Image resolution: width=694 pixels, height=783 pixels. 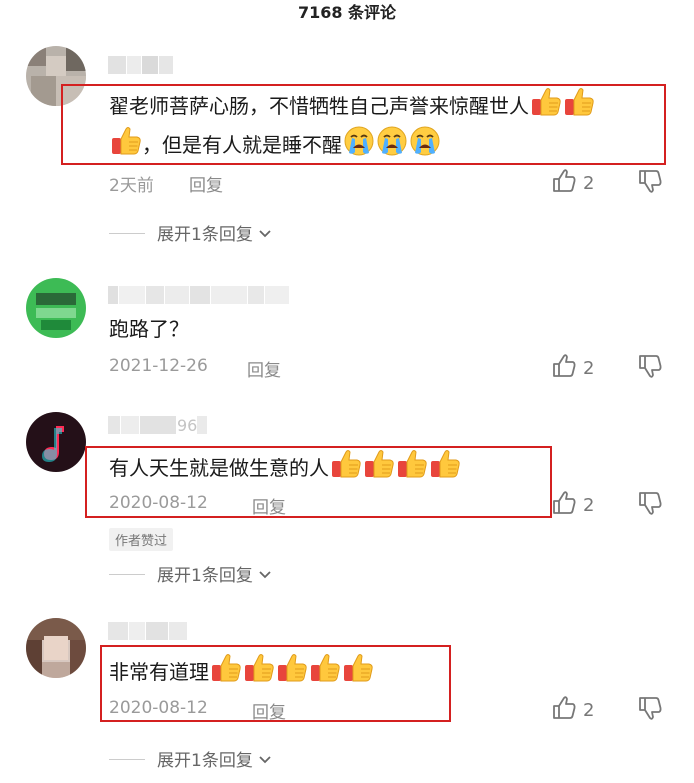 I want to click on comment-time: 2天前, so click(x=131, y=186).